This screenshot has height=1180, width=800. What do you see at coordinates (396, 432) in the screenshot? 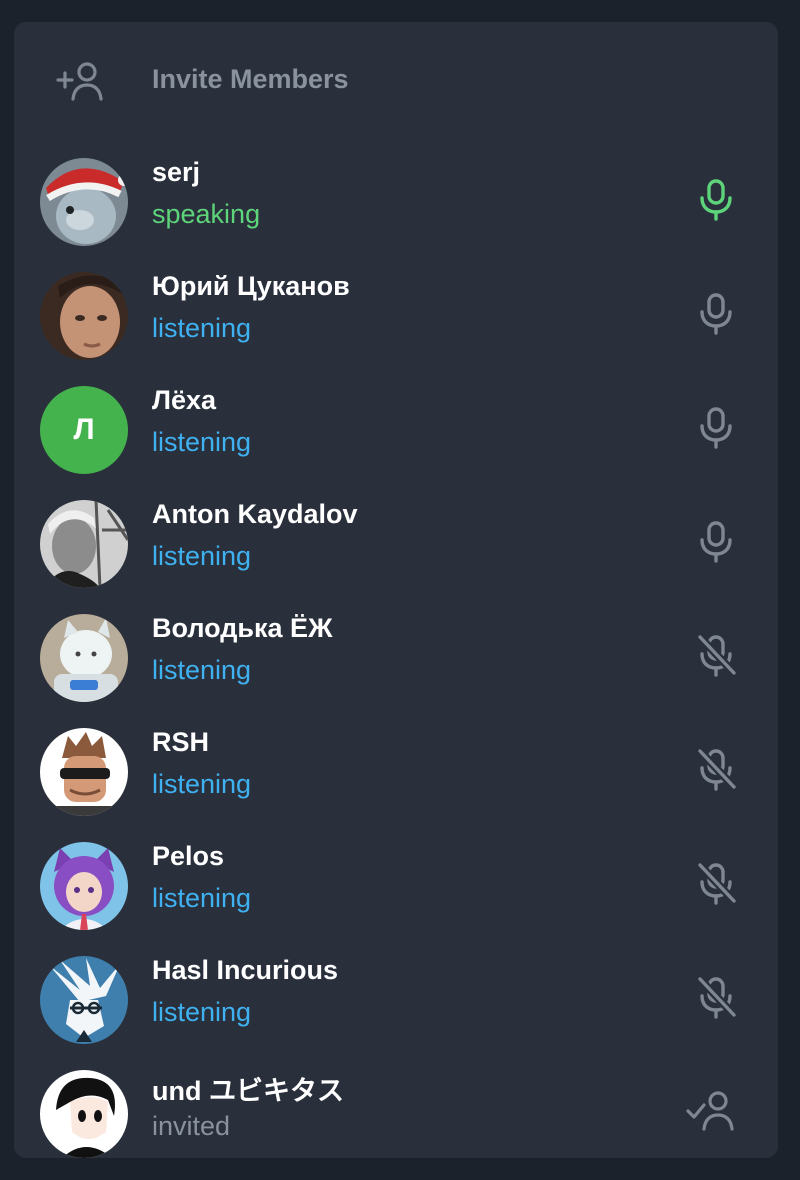
I see `member-row: Л Лёха listening` at bounding box center [396, 432].